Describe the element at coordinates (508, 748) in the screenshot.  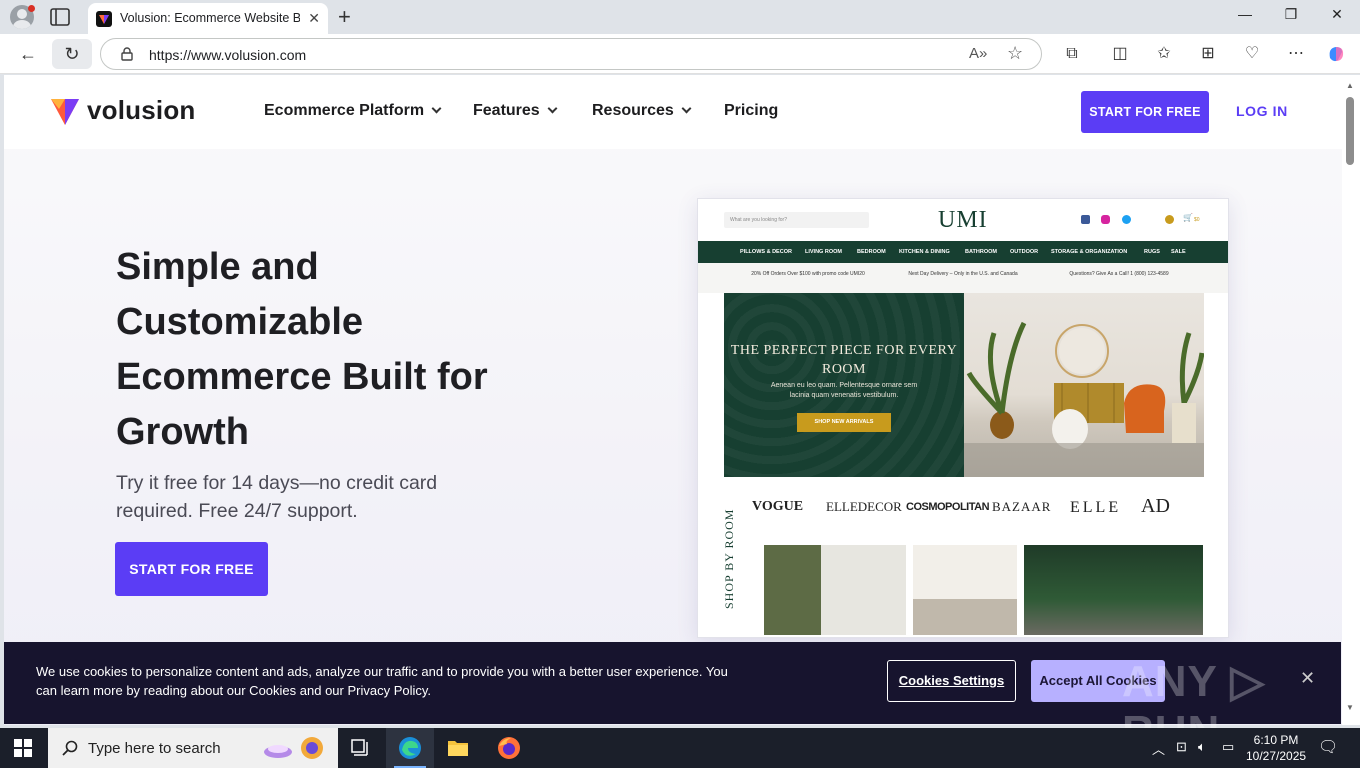
I see `firefox-icon` at that location.